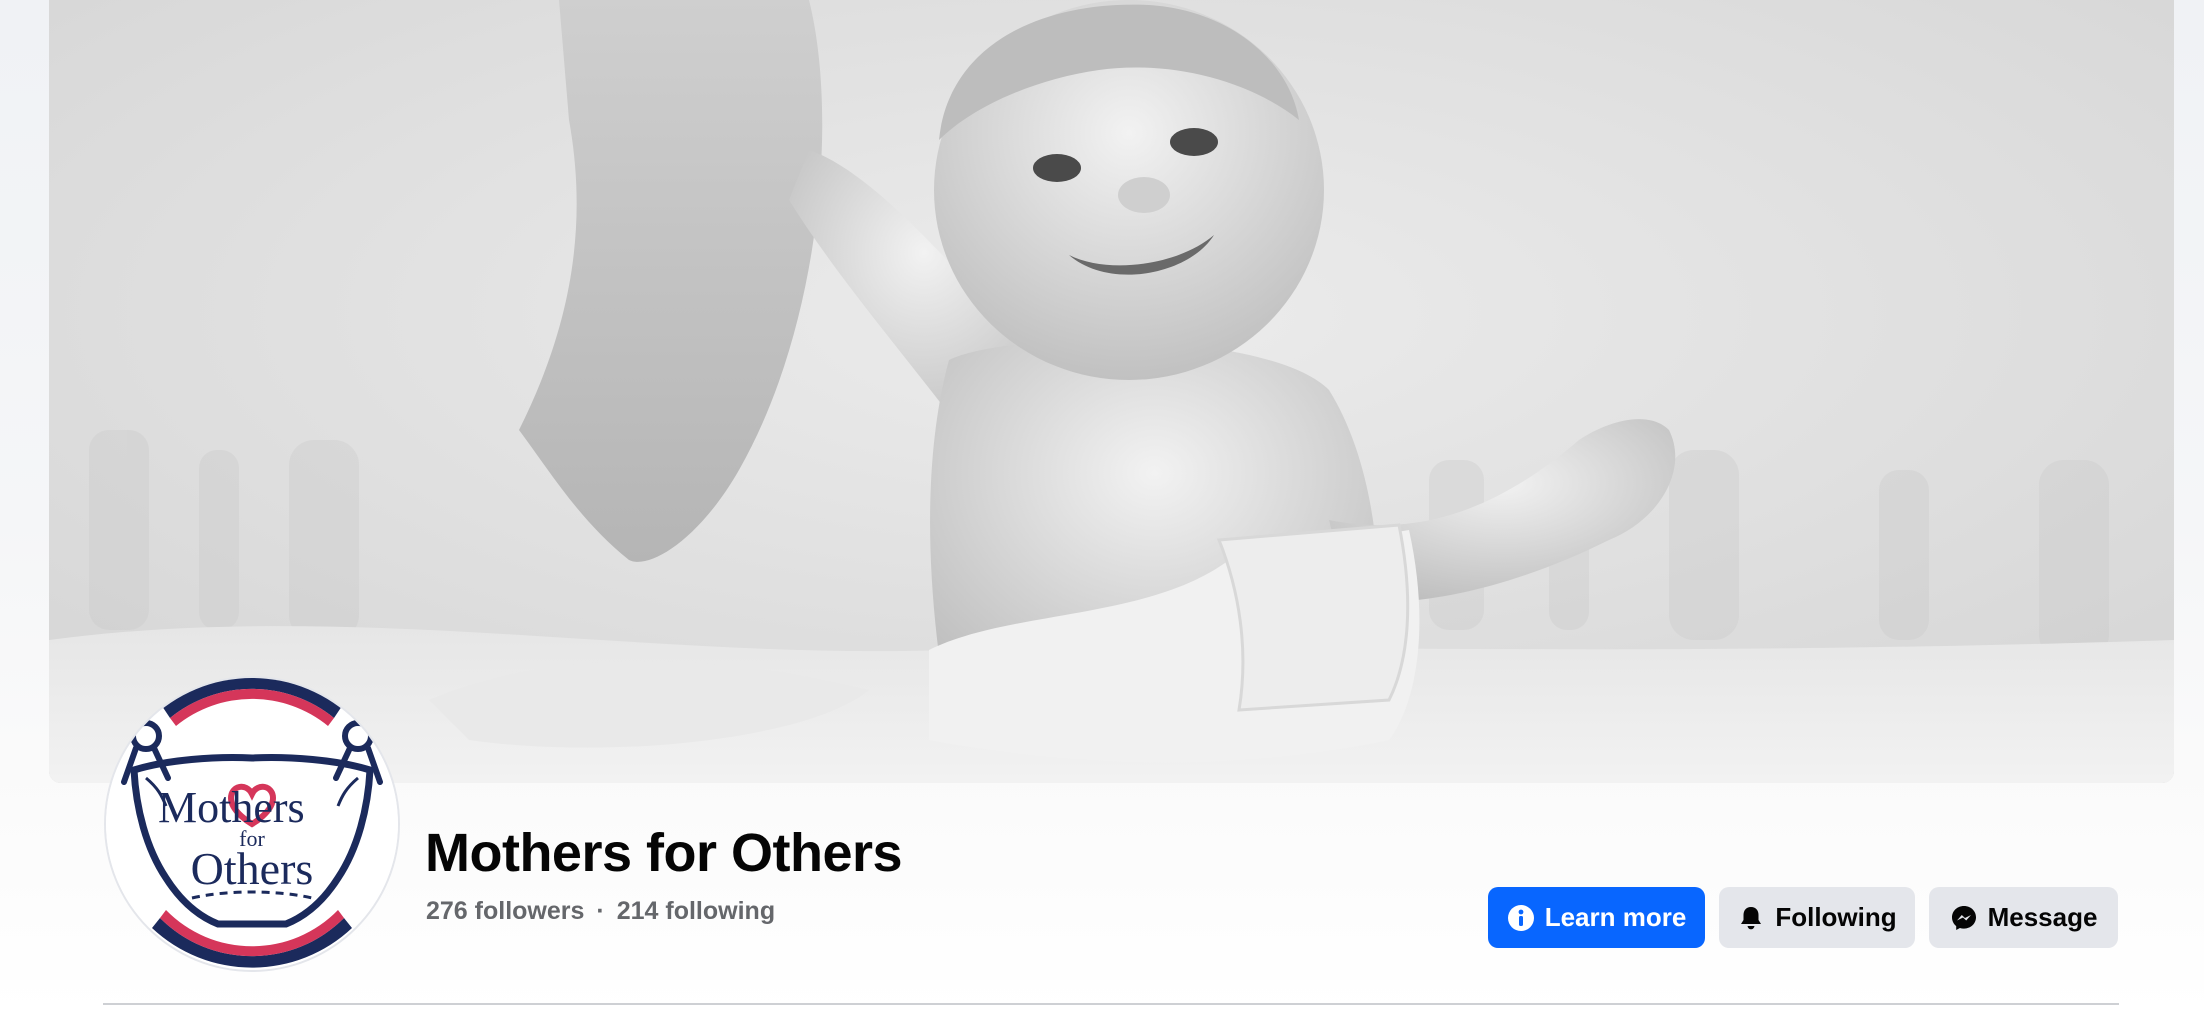 This screenshot has width=2204, height=1014. Describe the element at coordinates (2042, 917) in the screenshot. I see `message-label: Message` at that location.